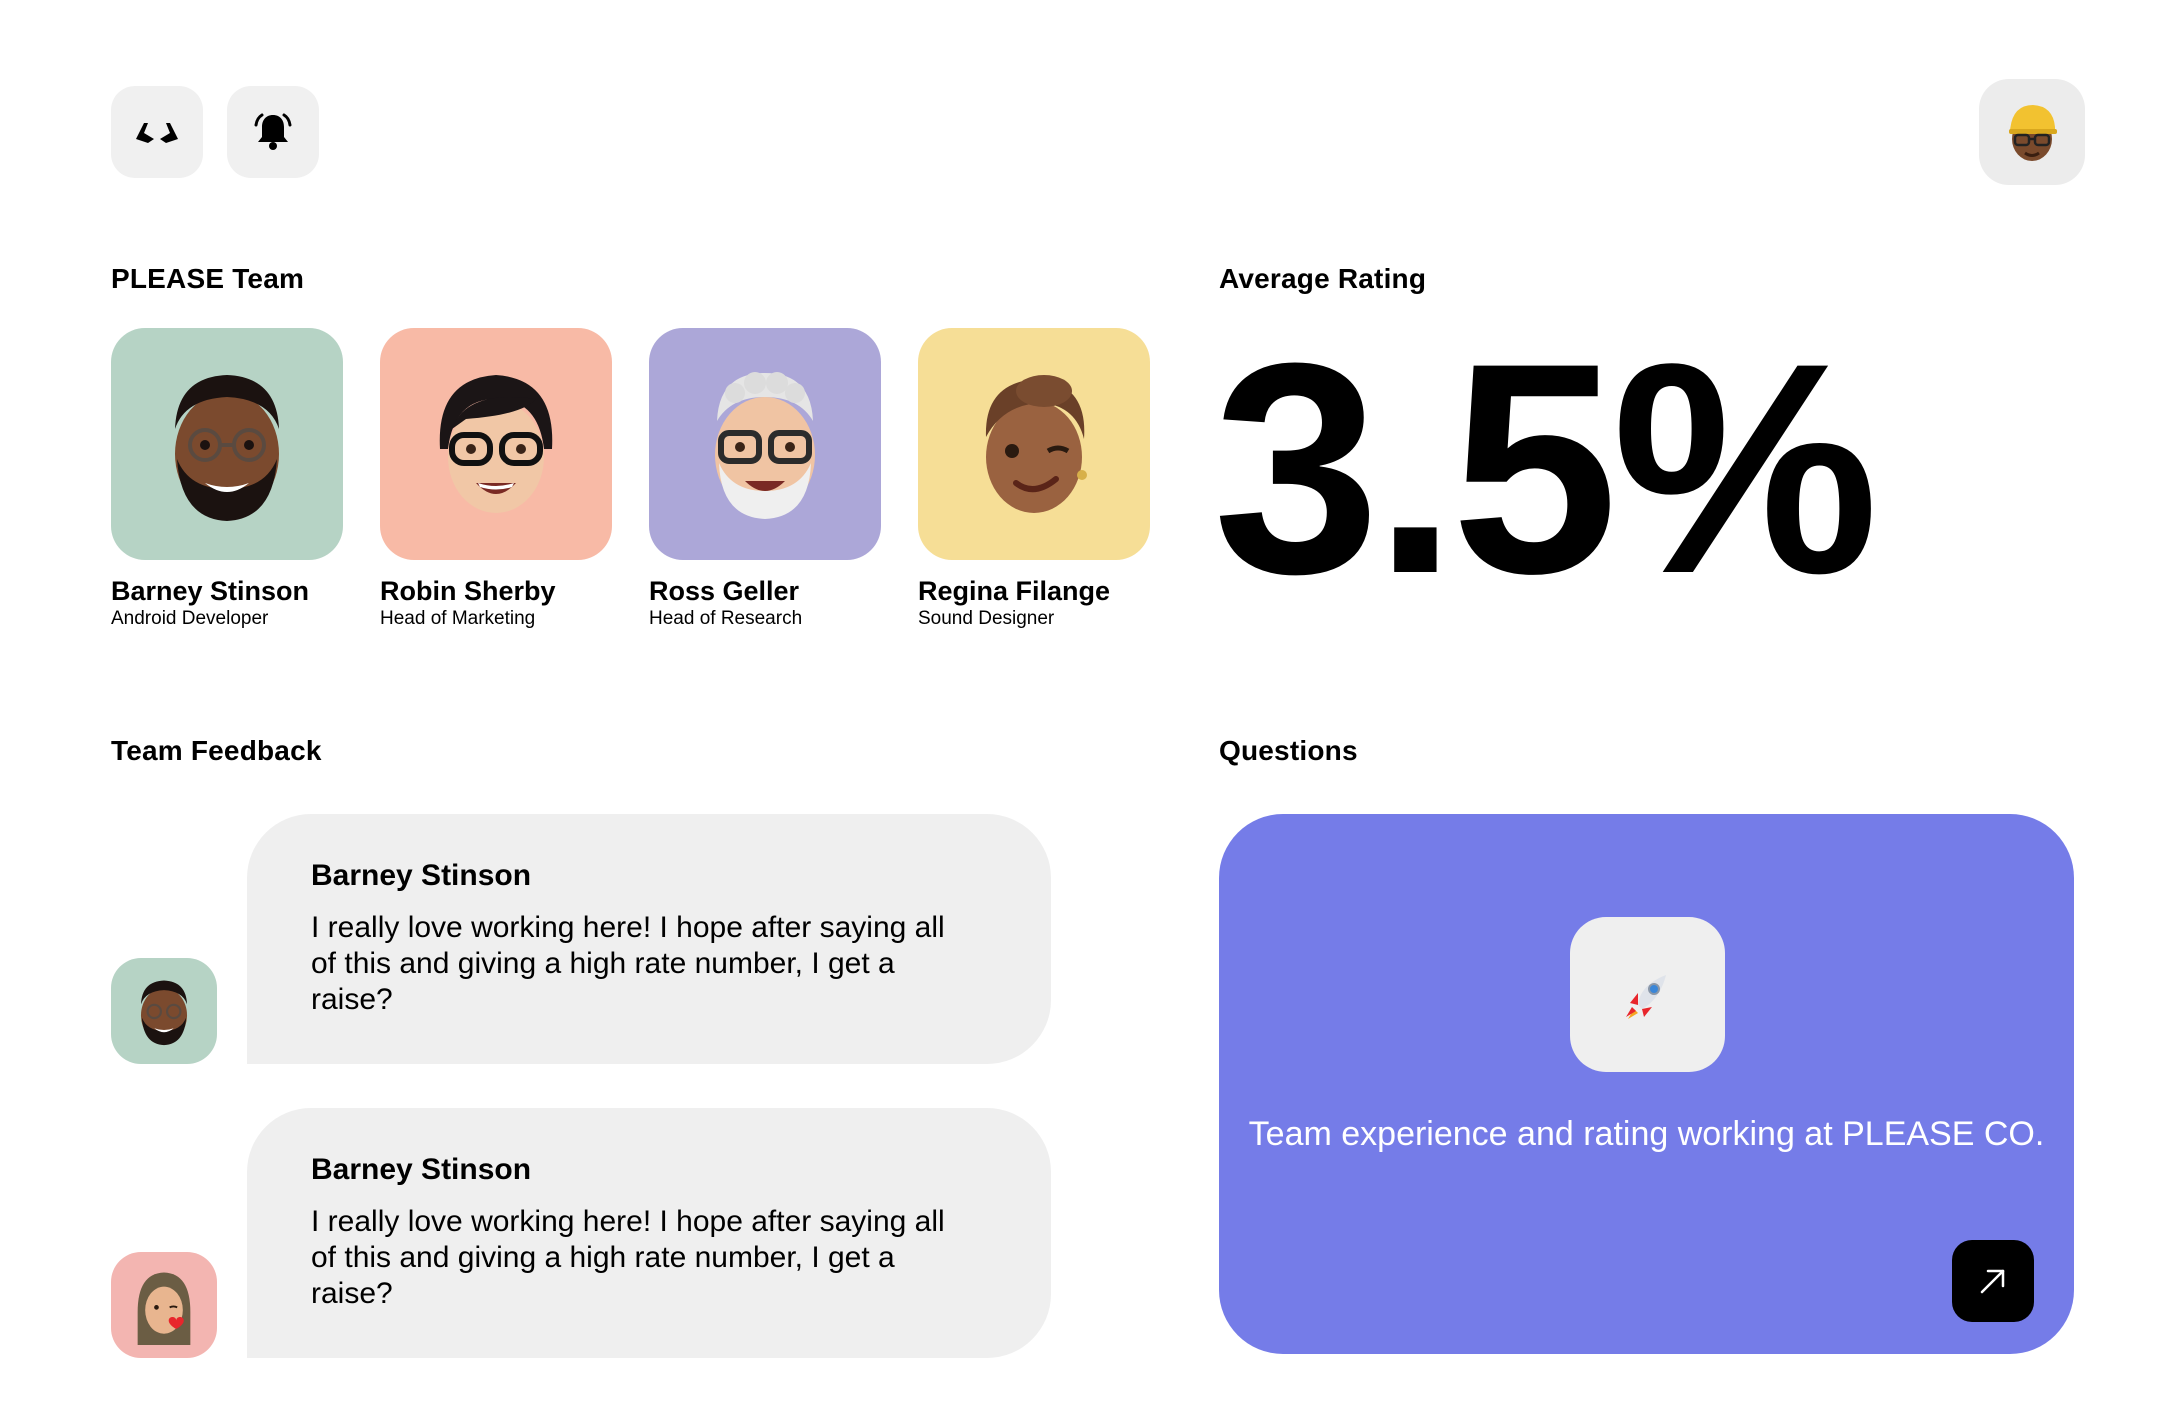 The width and height of the screenshot is (2180, 1416). I want to click on member-name: Robin Sherby, so click(468, 591).